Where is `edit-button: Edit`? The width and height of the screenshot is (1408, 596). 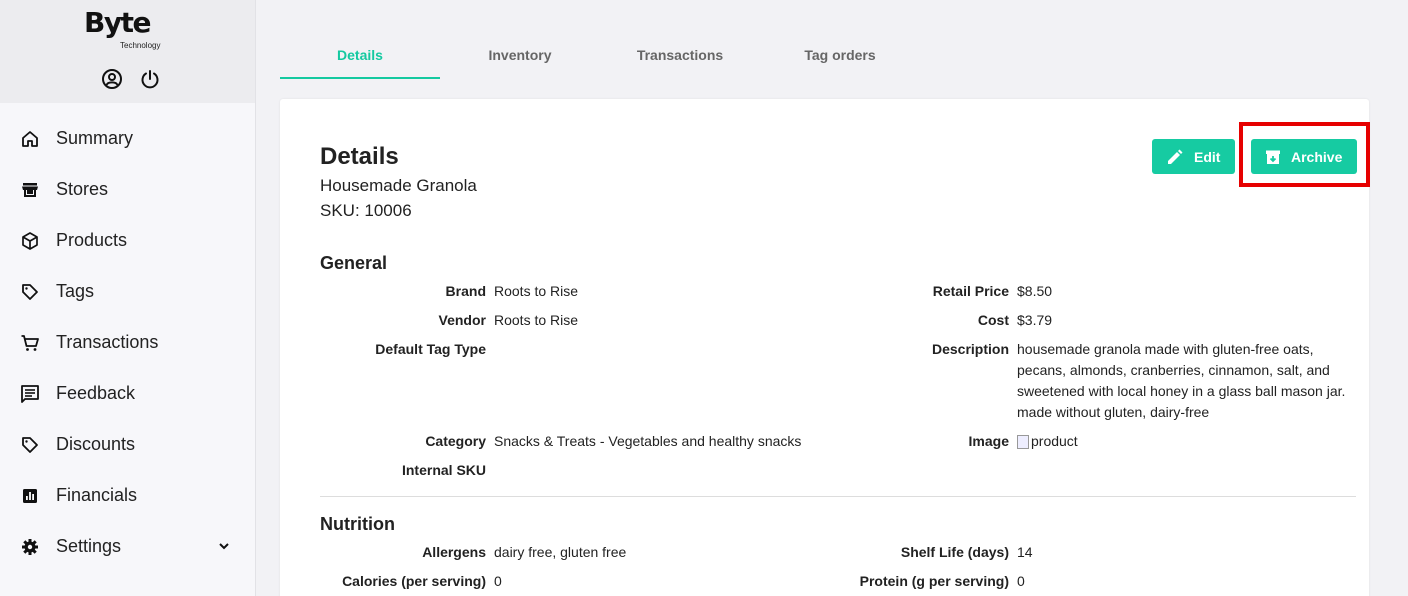
edit-button: Edit is located at coordinates (1193, 156).